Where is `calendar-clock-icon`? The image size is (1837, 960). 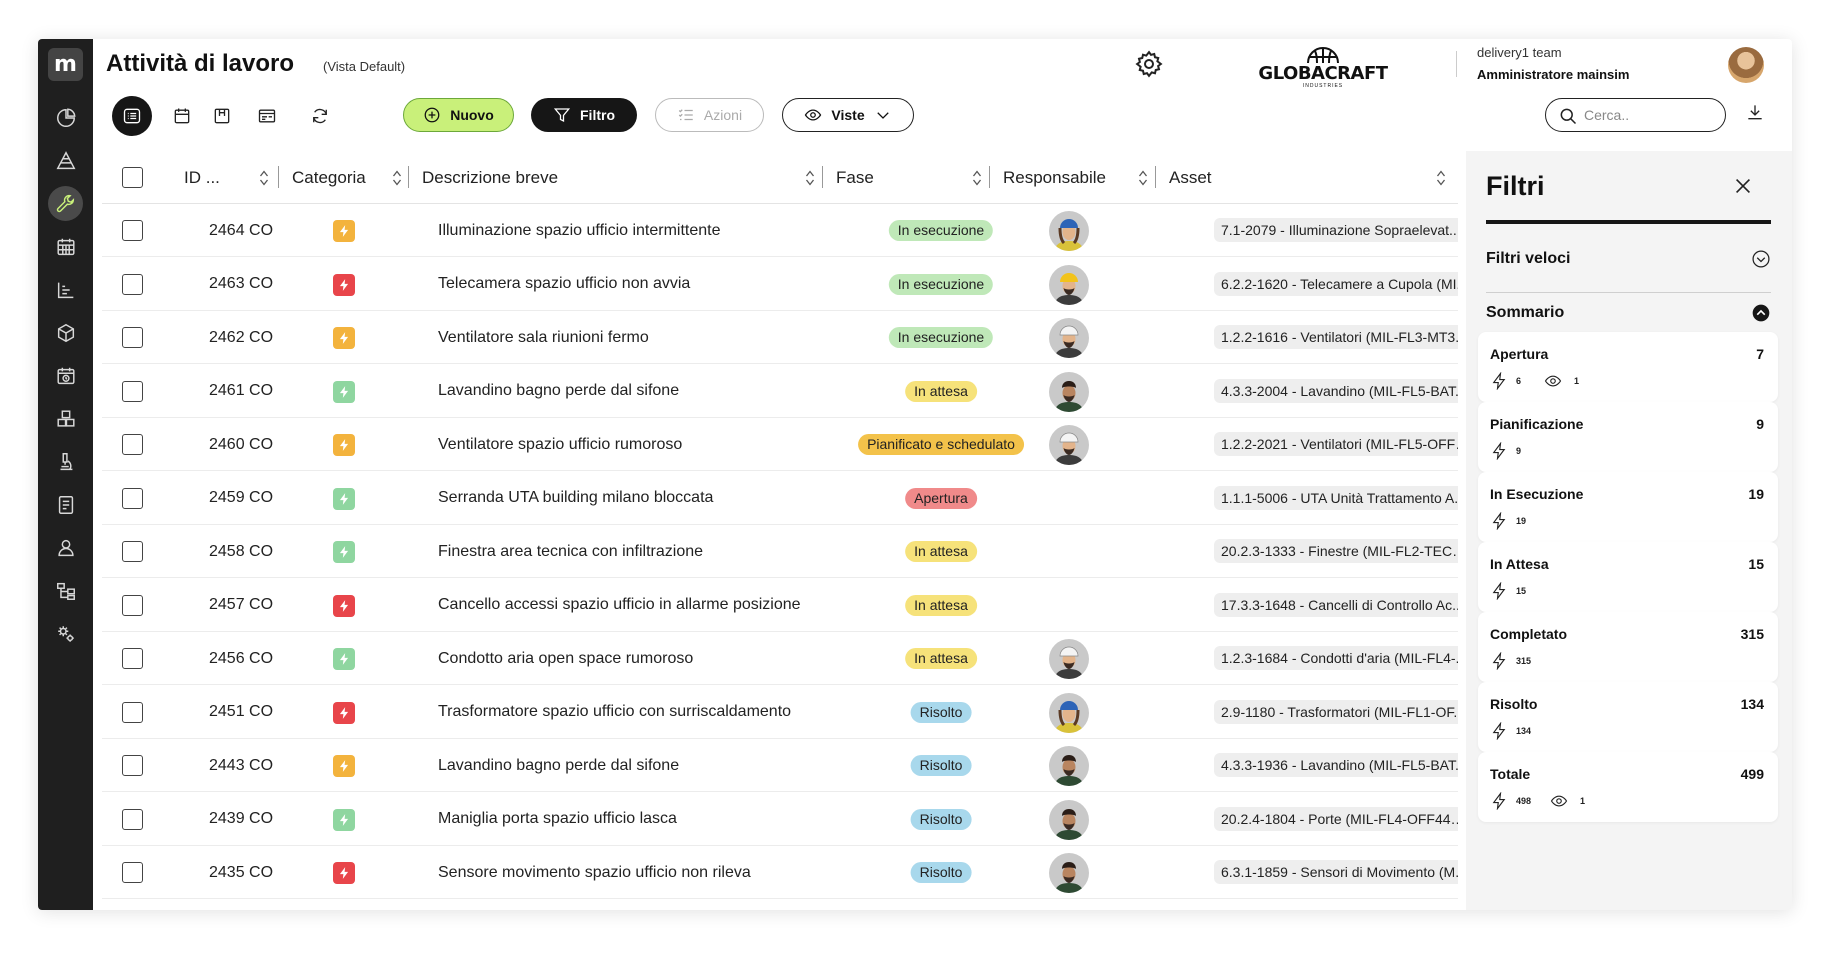 calendar-clock-icon is located at coordinates (65, 375).